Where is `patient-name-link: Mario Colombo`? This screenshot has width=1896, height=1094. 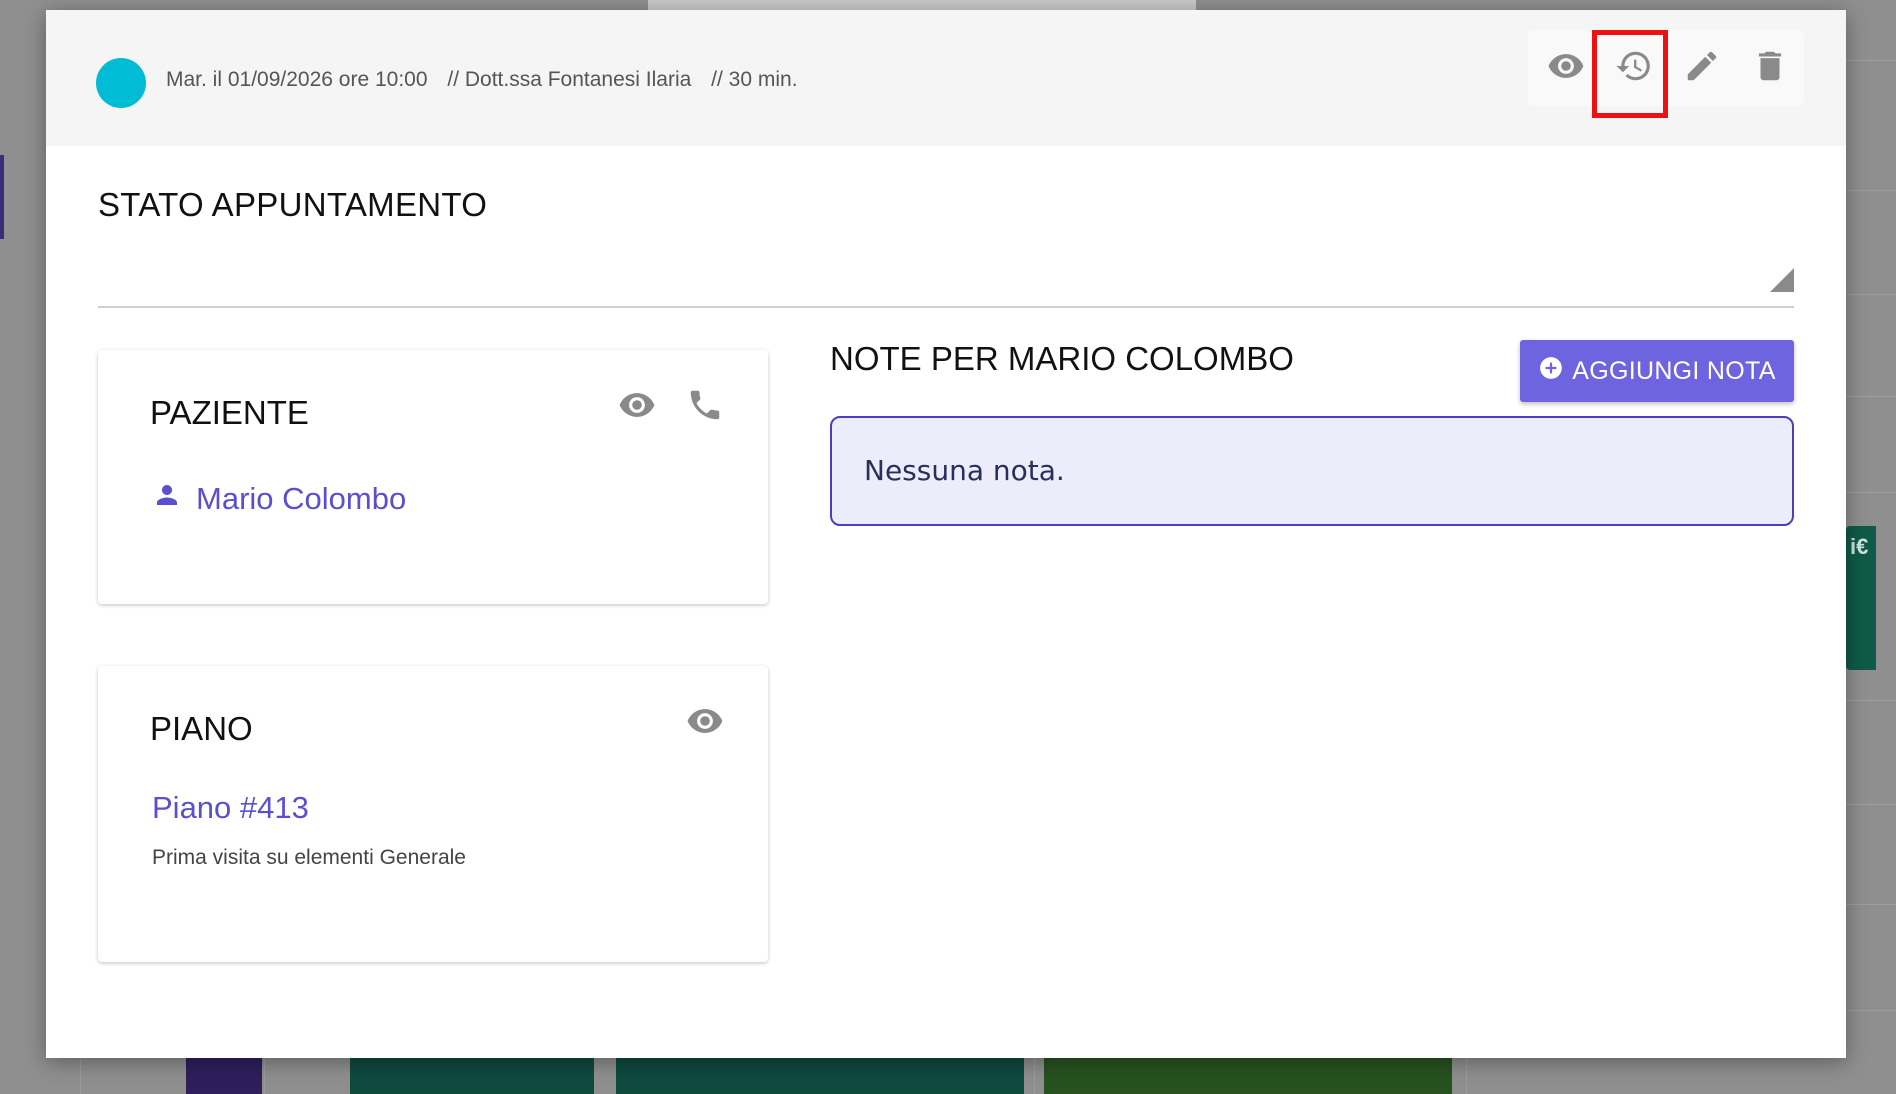 patient-name-link: Mario Colombo is located at coordinates (279, 499).